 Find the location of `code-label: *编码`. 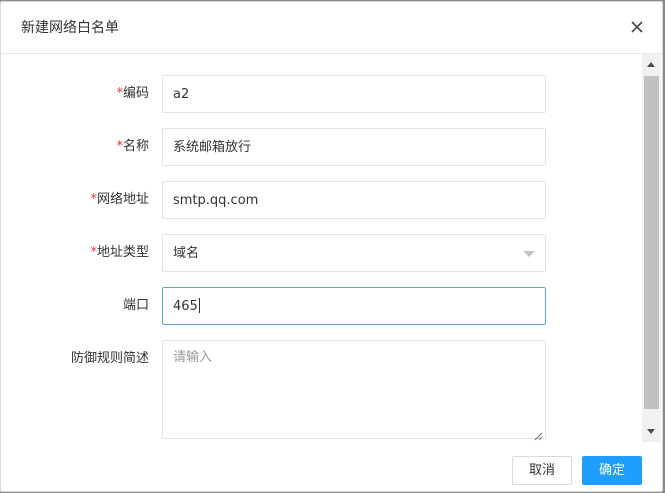

code-label: *编码 is located at coordinates (132, 93).